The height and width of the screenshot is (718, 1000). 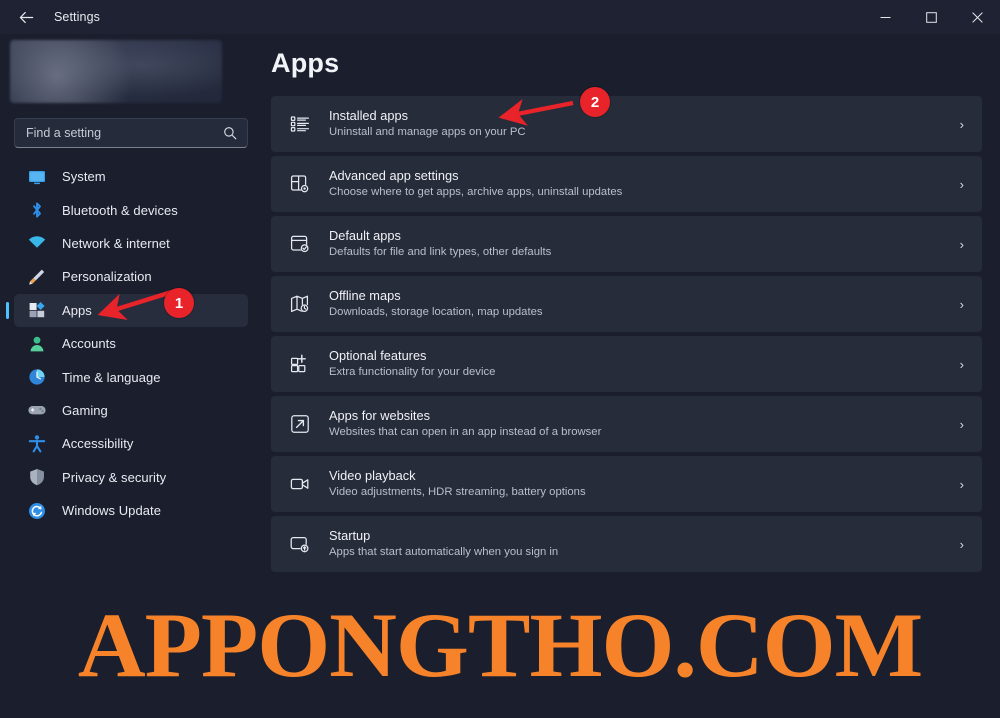 I want to click on sidebar-item-label: Personalization, so click(x=107, y=277).